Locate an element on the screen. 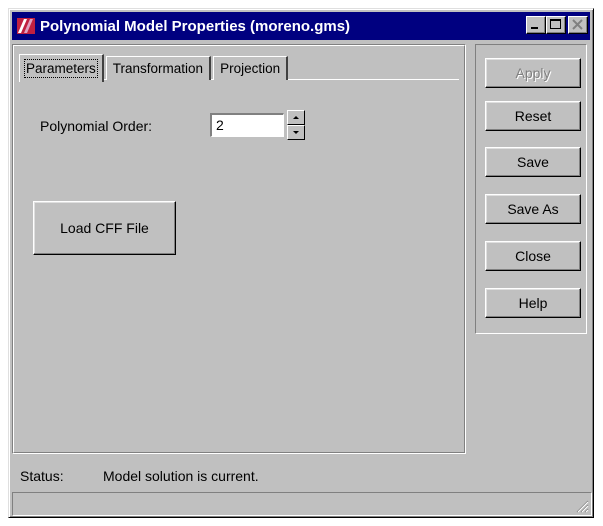 Image resolution: width=603 pixels, height=526 pixels. close-button: Close is located at coordinates (533, 256).